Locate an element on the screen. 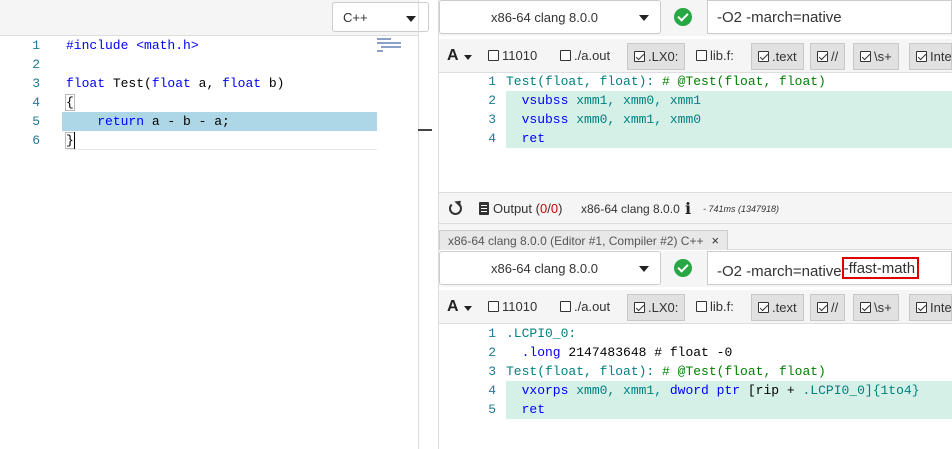 This screenshot has width=952, height=449. asm-line-number: 1 is located at coordinates (492, 333).